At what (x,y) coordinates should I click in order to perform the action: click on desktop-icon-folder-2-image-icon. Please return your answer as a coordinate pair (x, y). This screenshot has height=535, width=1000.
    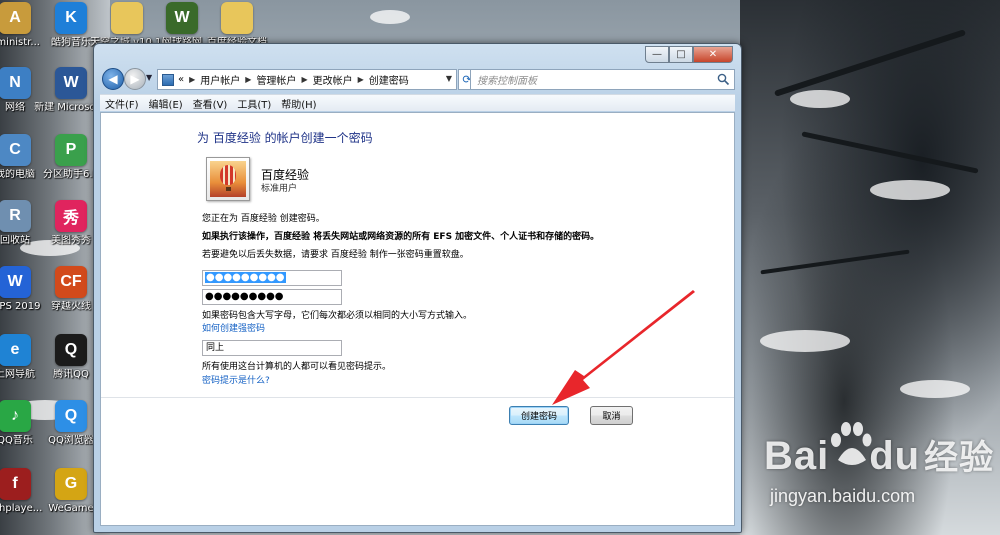
    Looking at the image, I should click on (237, 18).